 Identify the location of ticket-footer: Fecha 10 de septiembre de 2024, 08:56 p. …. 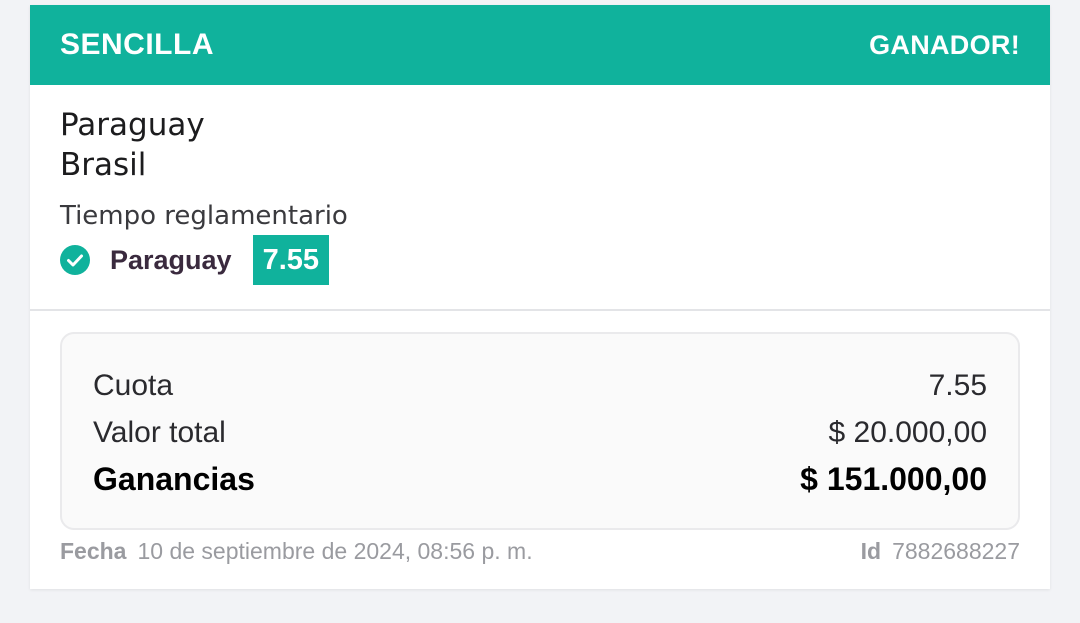
(540, 551).